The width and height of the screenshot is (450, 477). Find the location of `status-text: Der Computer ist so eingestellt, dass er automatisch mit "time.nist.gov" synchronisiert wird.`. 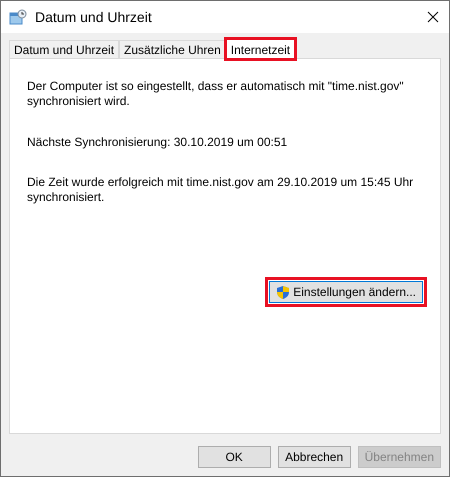

status-text: Der Computer ist so eingestellt, dass er automatisch mit "time.nist.gov" synchronisiert wird. is located at coordinates (216, 94).